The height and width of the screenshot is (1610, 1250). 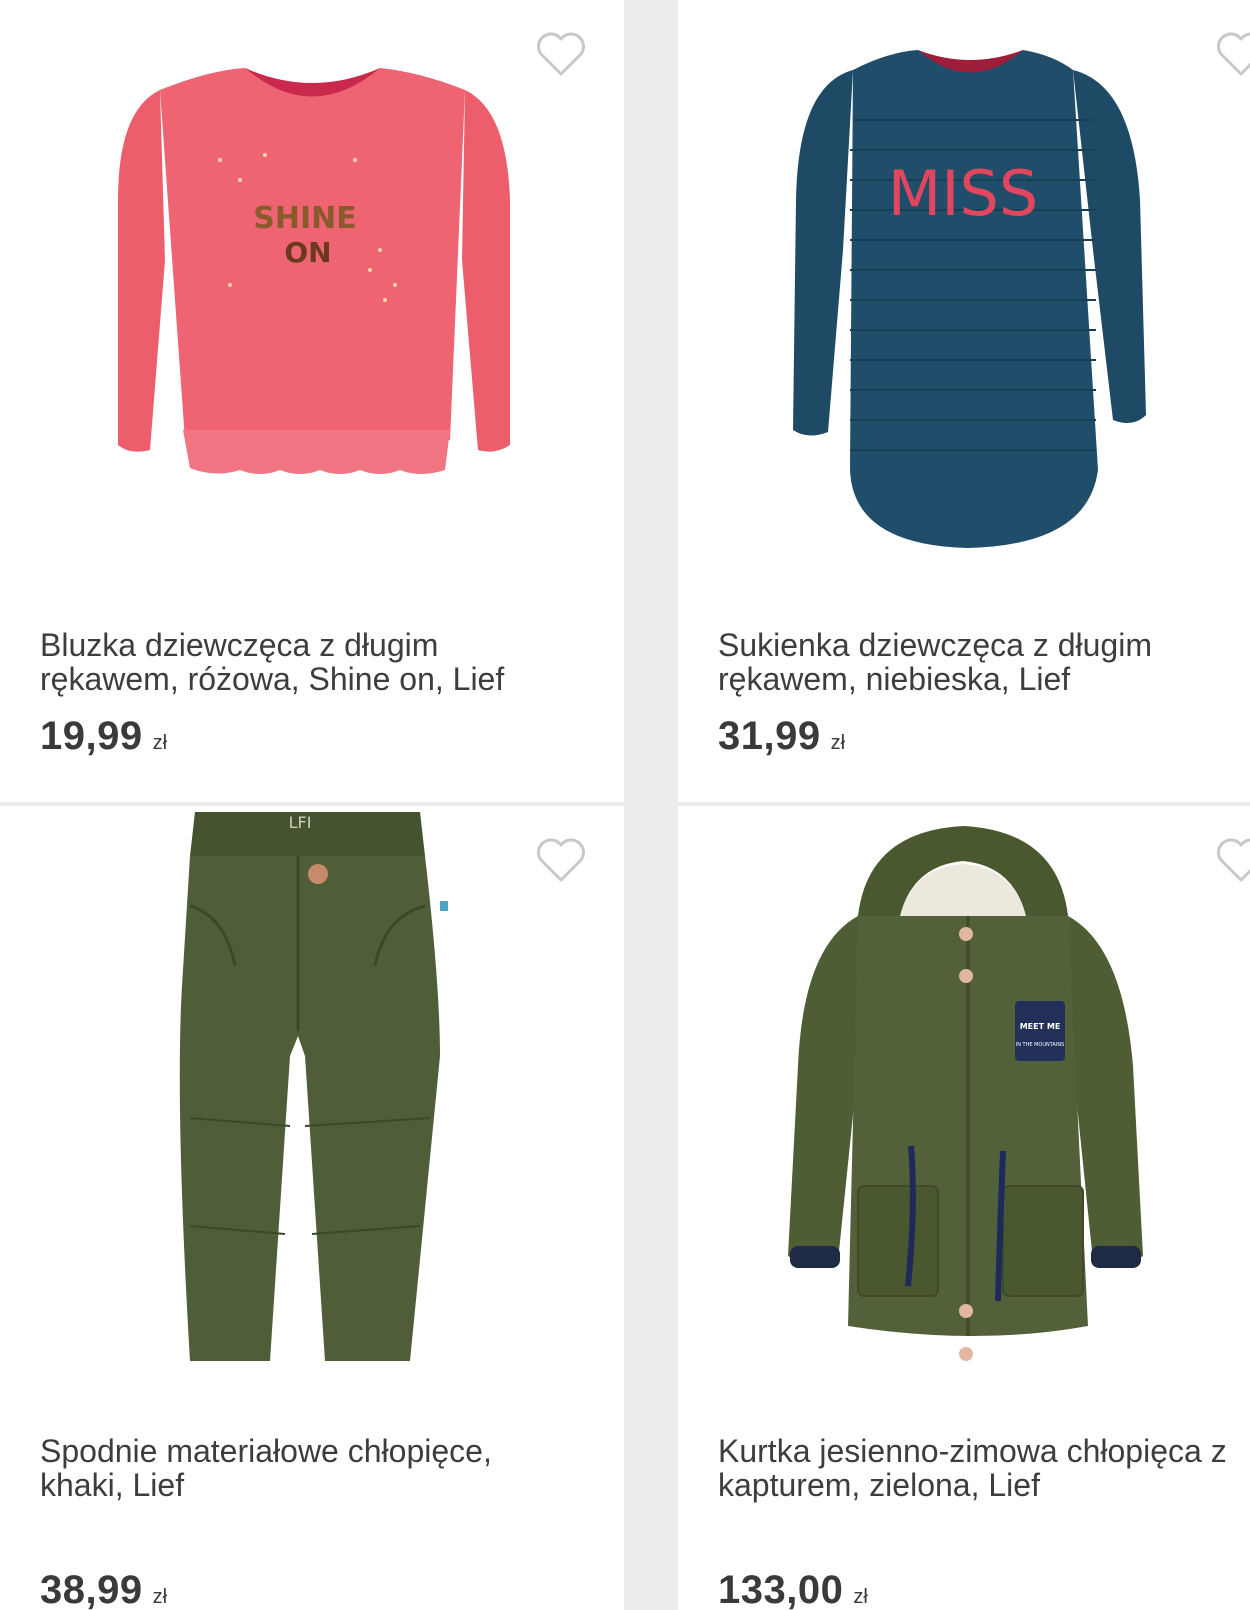 I want to click on price-amount: 133,00, so click(x=781, y=1589).